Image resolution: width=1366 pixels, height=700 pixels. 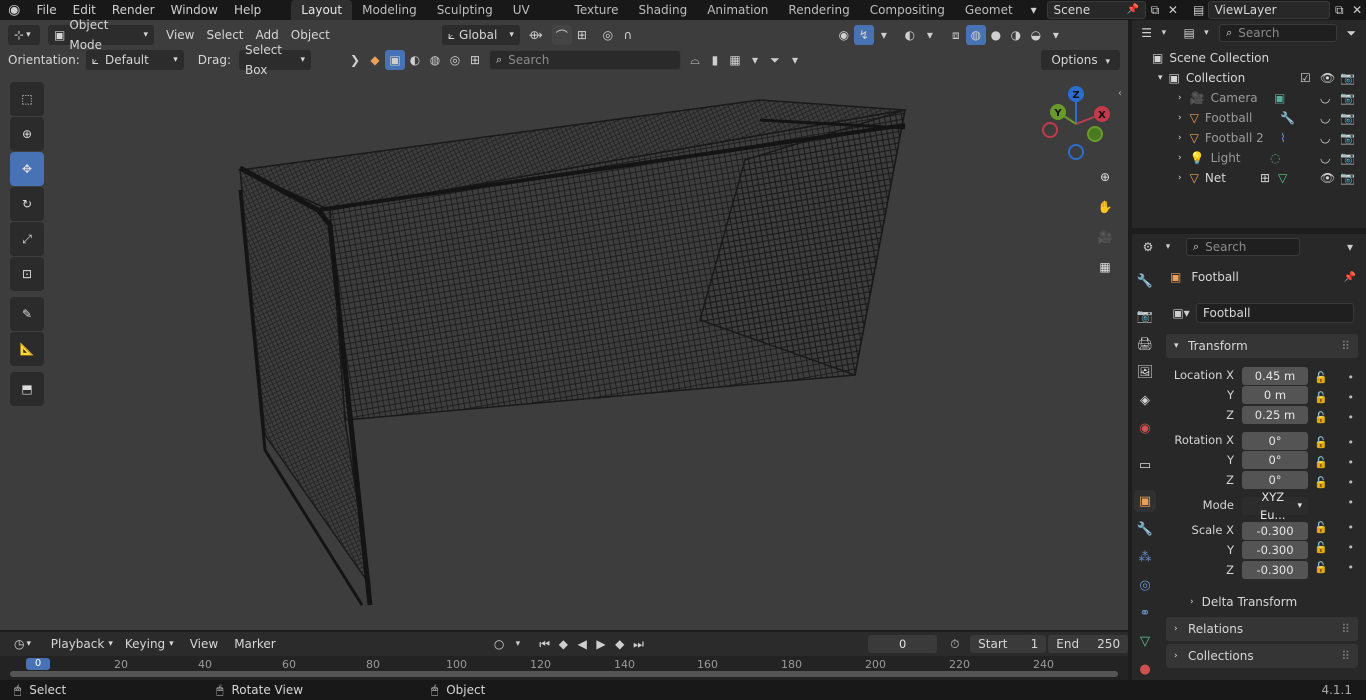 What do you see at coordinates (27, 134) in the screenshot?
I see `cursor-tool-icon: ⊕` at bounding box center [27, 134].